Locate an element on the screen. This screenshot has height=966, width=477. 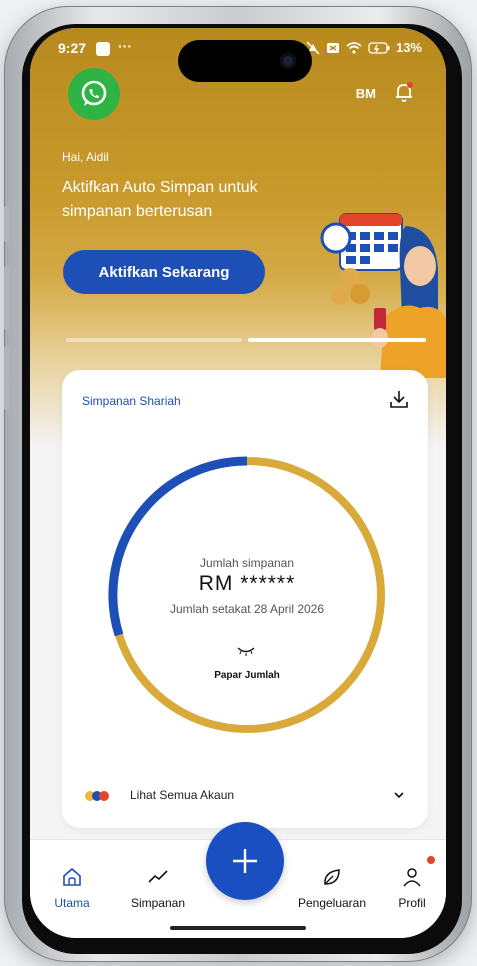
whatsapp-button is located at coordinates (94, 94).